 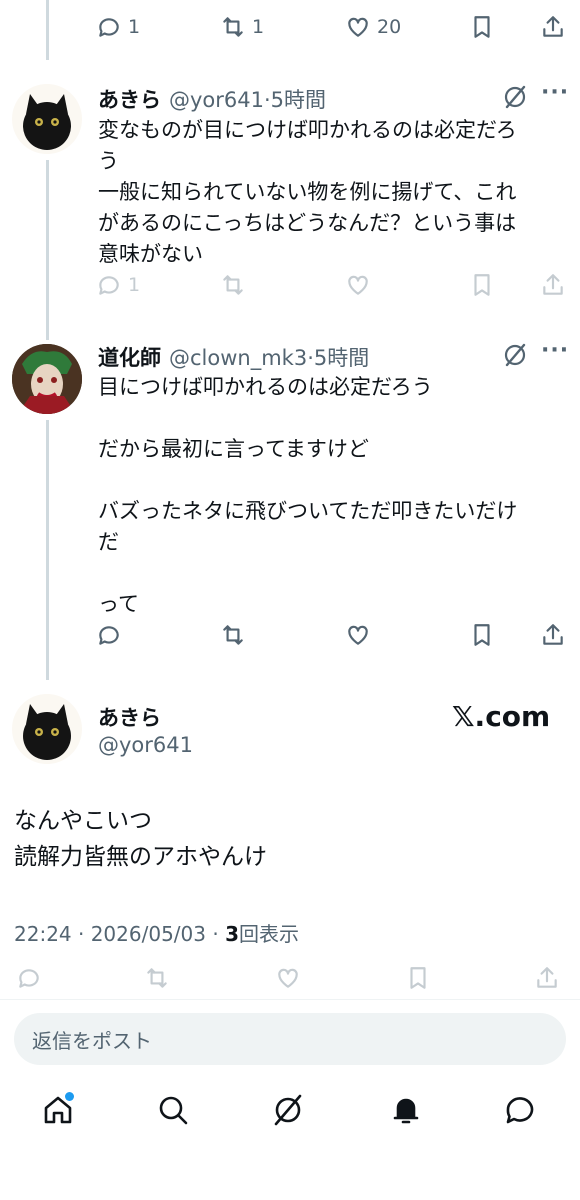 What do you see at coordinates (520, 1110) in the screenshot?
I see `messages-icon` at bounding box center [520, 1110].